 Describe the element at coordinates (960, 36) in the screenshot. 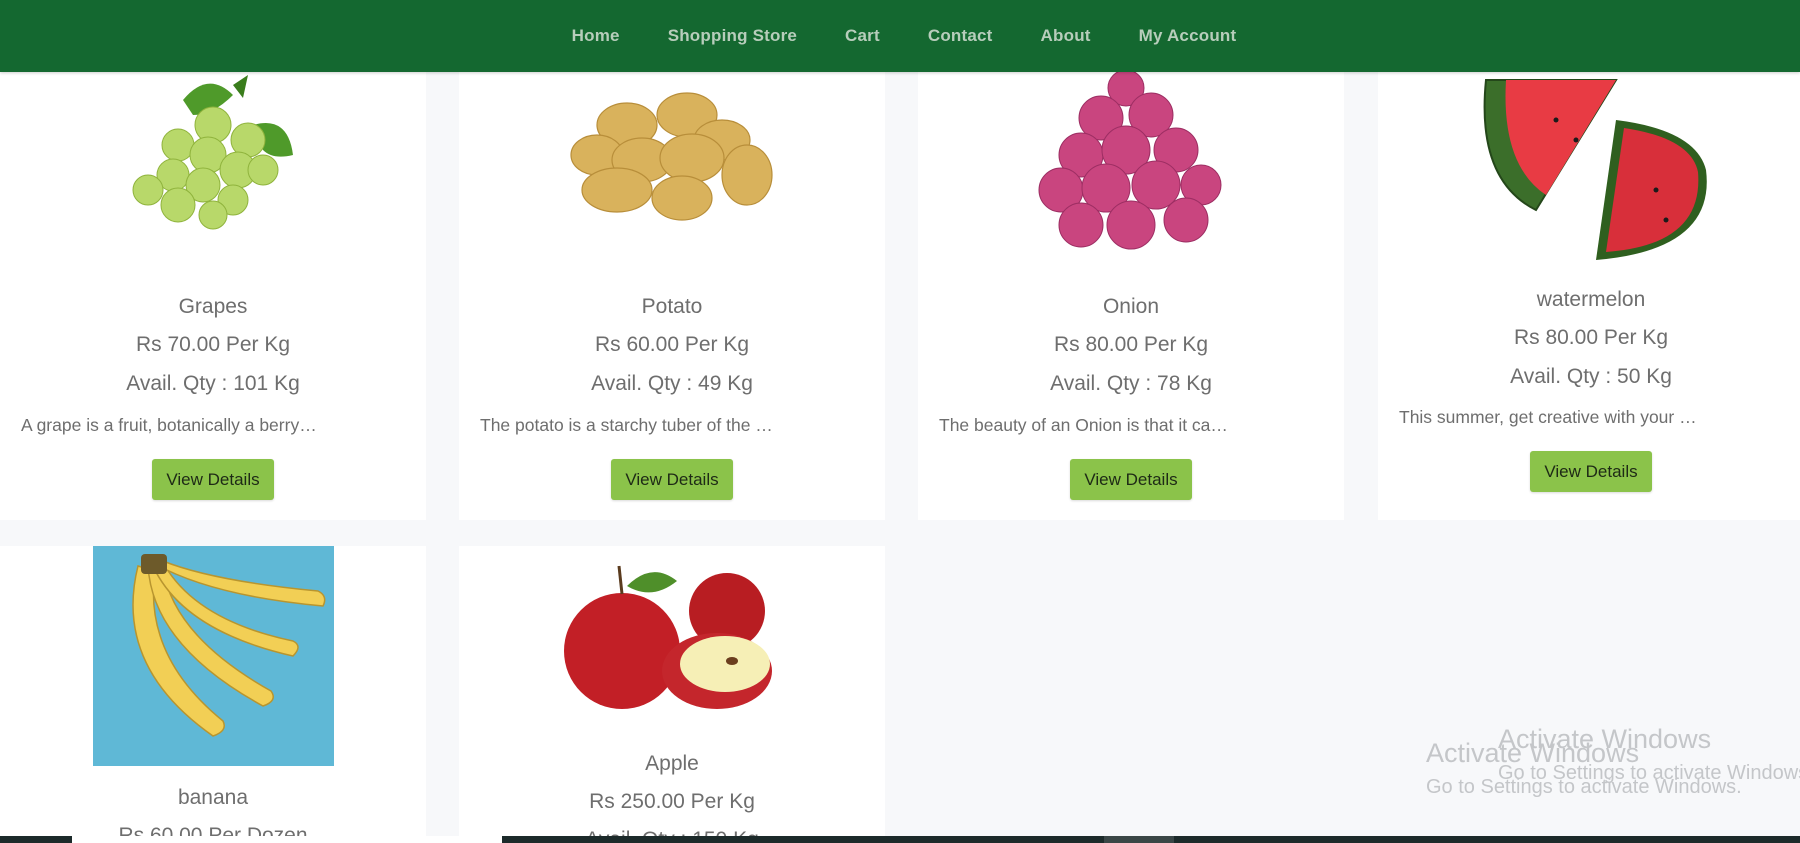

I see `nav-contact-link: Contact` at that location.